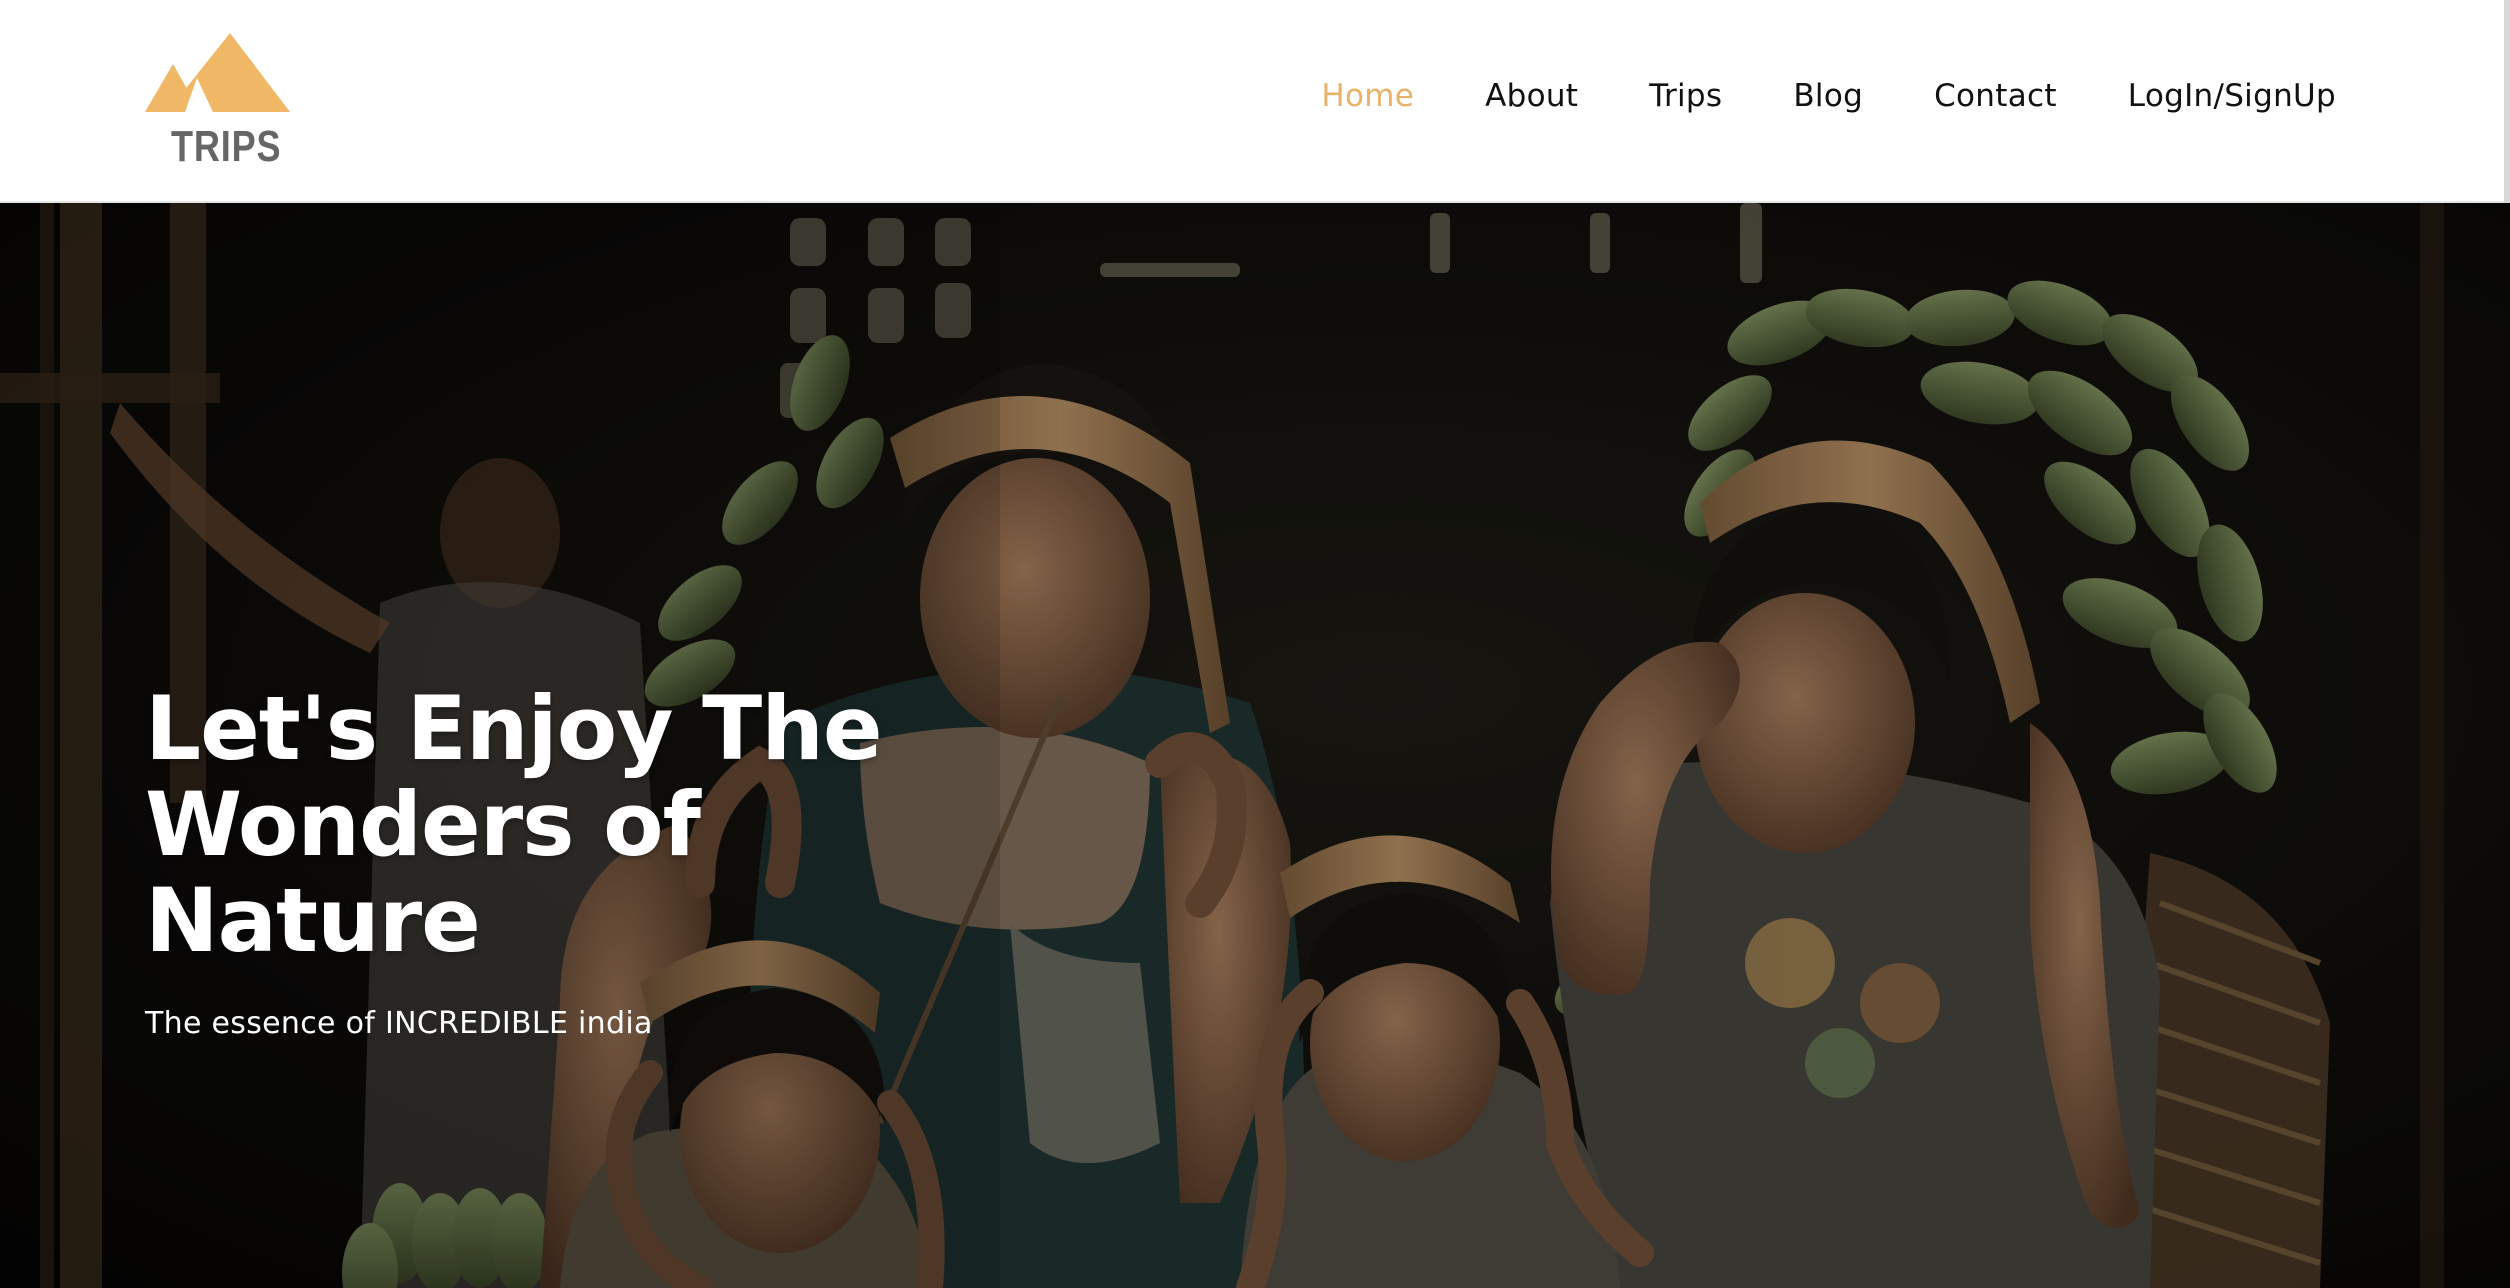 Image resolution: width=2510 pixels, height=1288 pixels. What do you see at coordinates (2232, 96) in the screenshot?
I see `nav-login-signup: LogIn/SignUp` at bounding box center [2232, 96].